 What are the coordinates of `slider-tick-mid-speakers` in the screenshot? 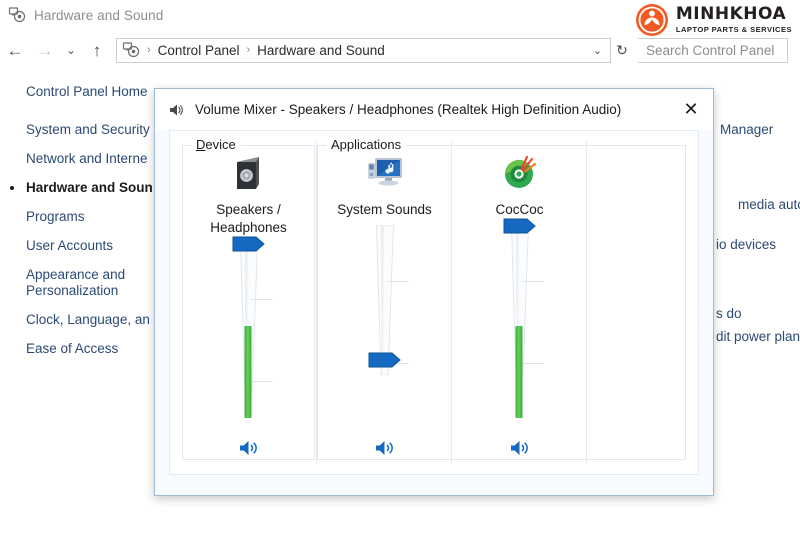 It's located at (262, 299).